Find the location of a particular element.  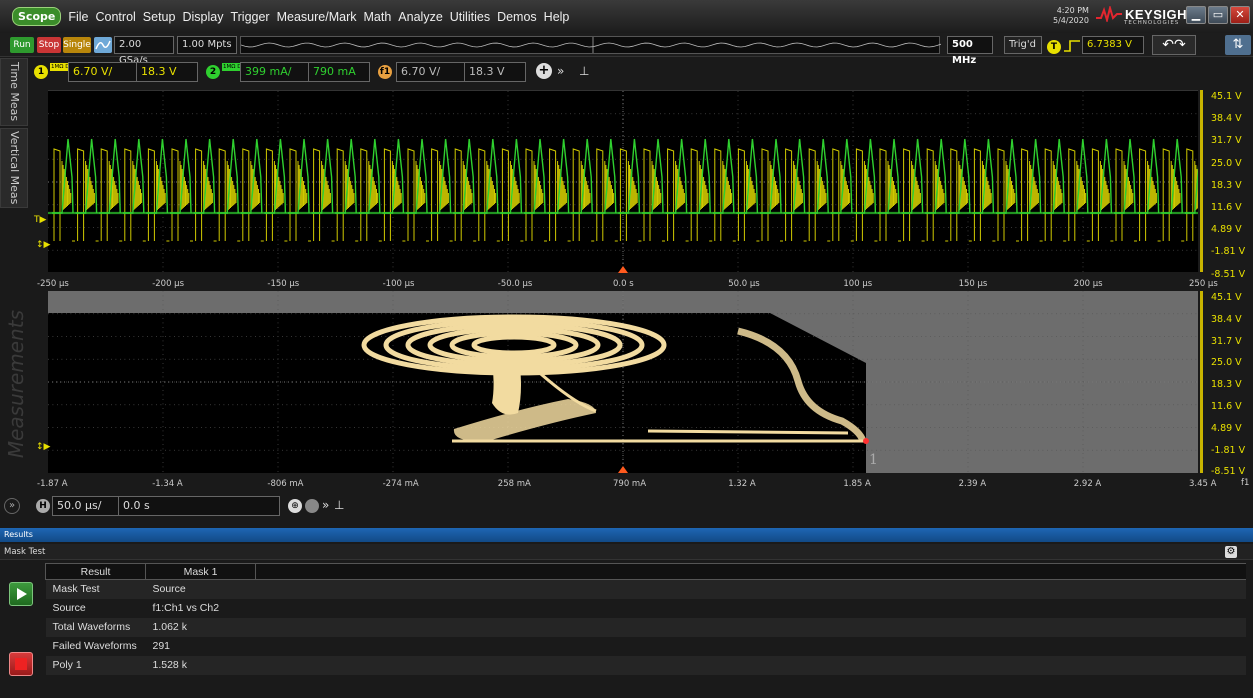

memory-depth-field: 1.00 Mpts is located at coordinates (207, 45).